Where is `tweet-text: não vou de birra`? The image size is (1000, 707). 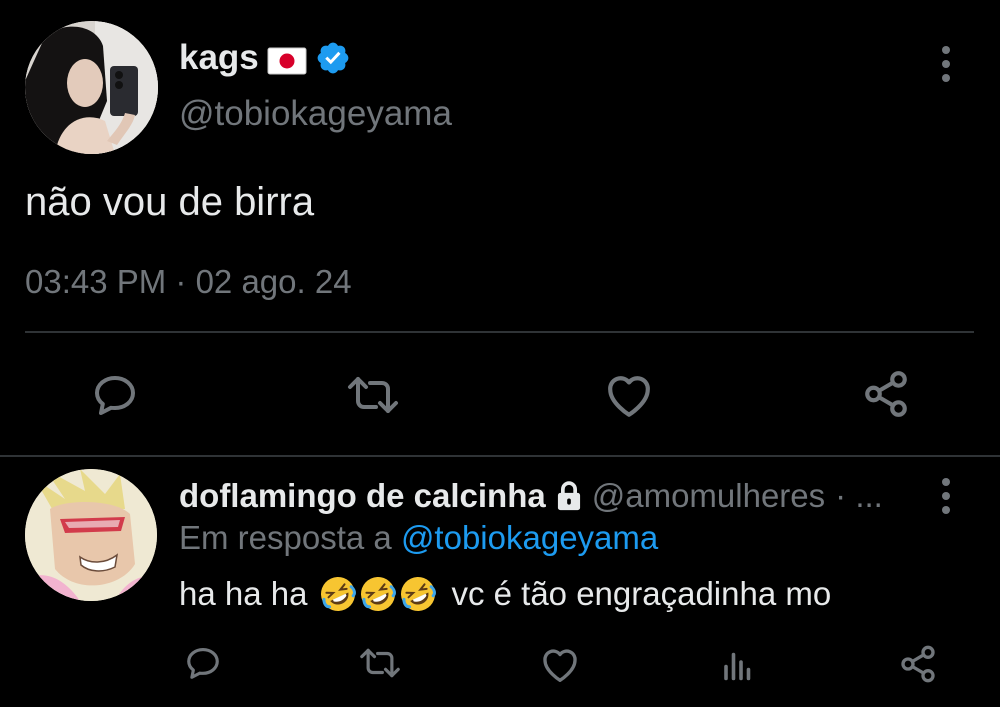 tweet-text: não vou de birra is located at coordinates (170, 202).